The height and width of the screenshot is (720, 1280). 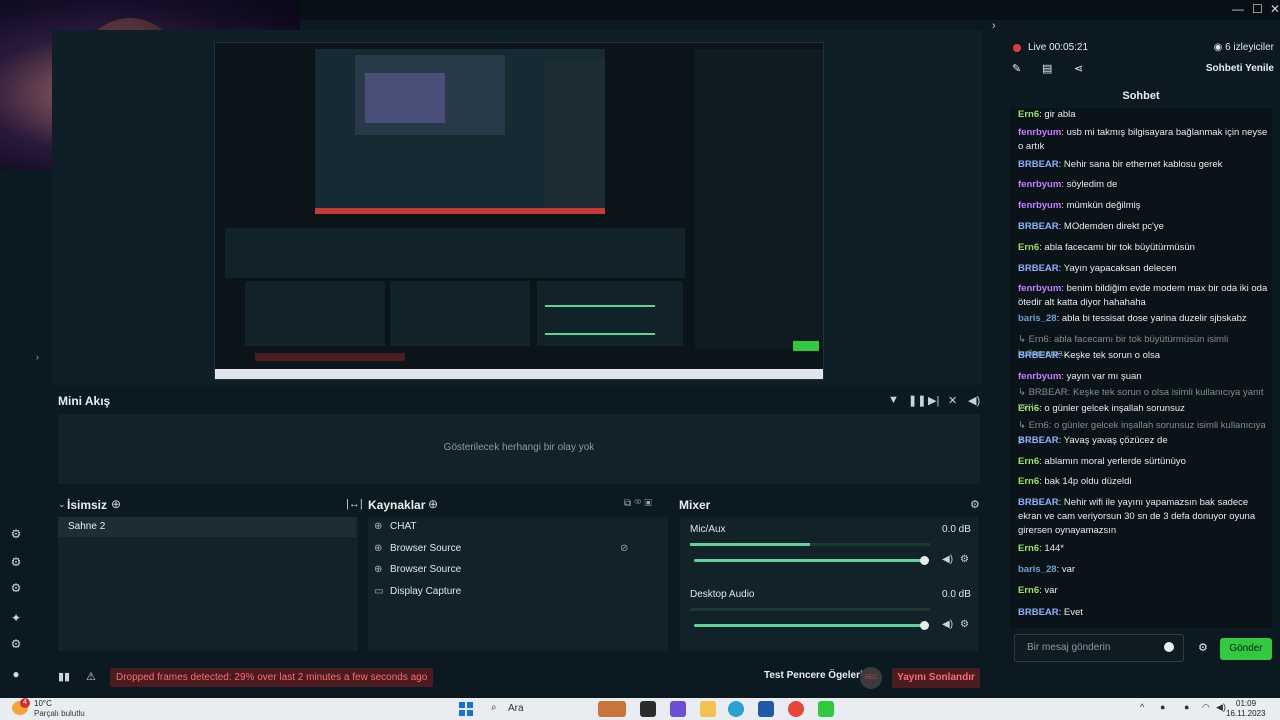 I want to click on terminal-app-icon, so click(x=648, y=709).